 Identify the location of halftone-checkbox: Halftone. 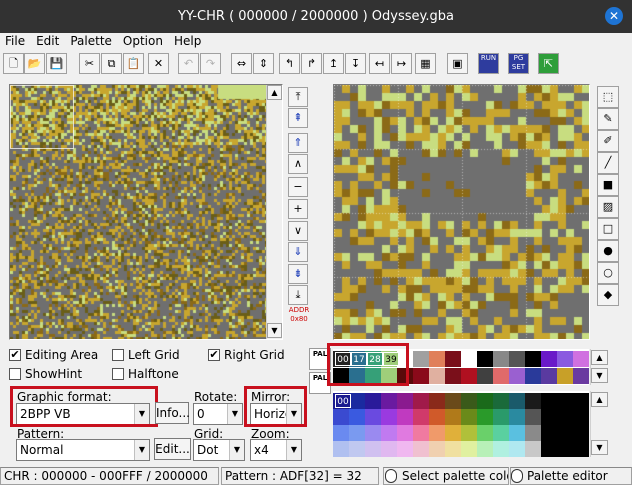
(145, 374).